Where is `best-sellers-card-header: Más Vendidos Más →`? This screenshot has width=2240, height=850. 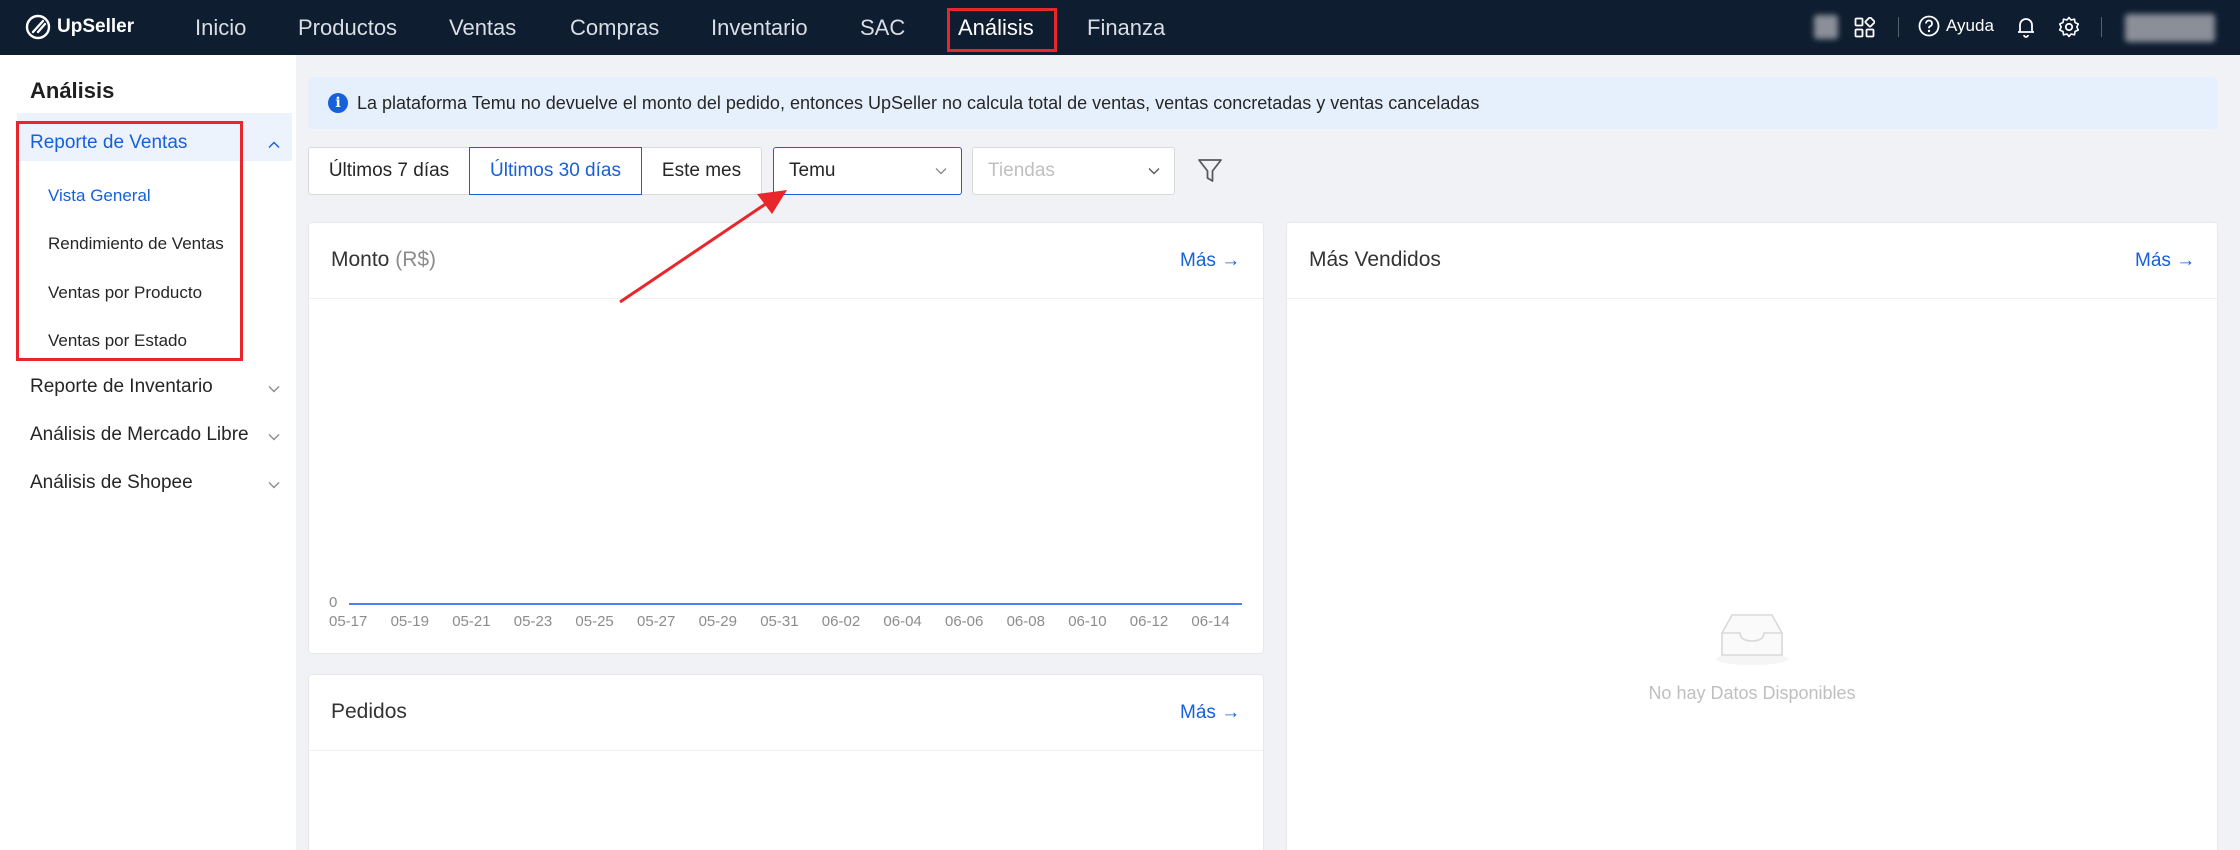 best-sellers-card-header: Más Vendidos Más → is located at coordinates (1752, 261).